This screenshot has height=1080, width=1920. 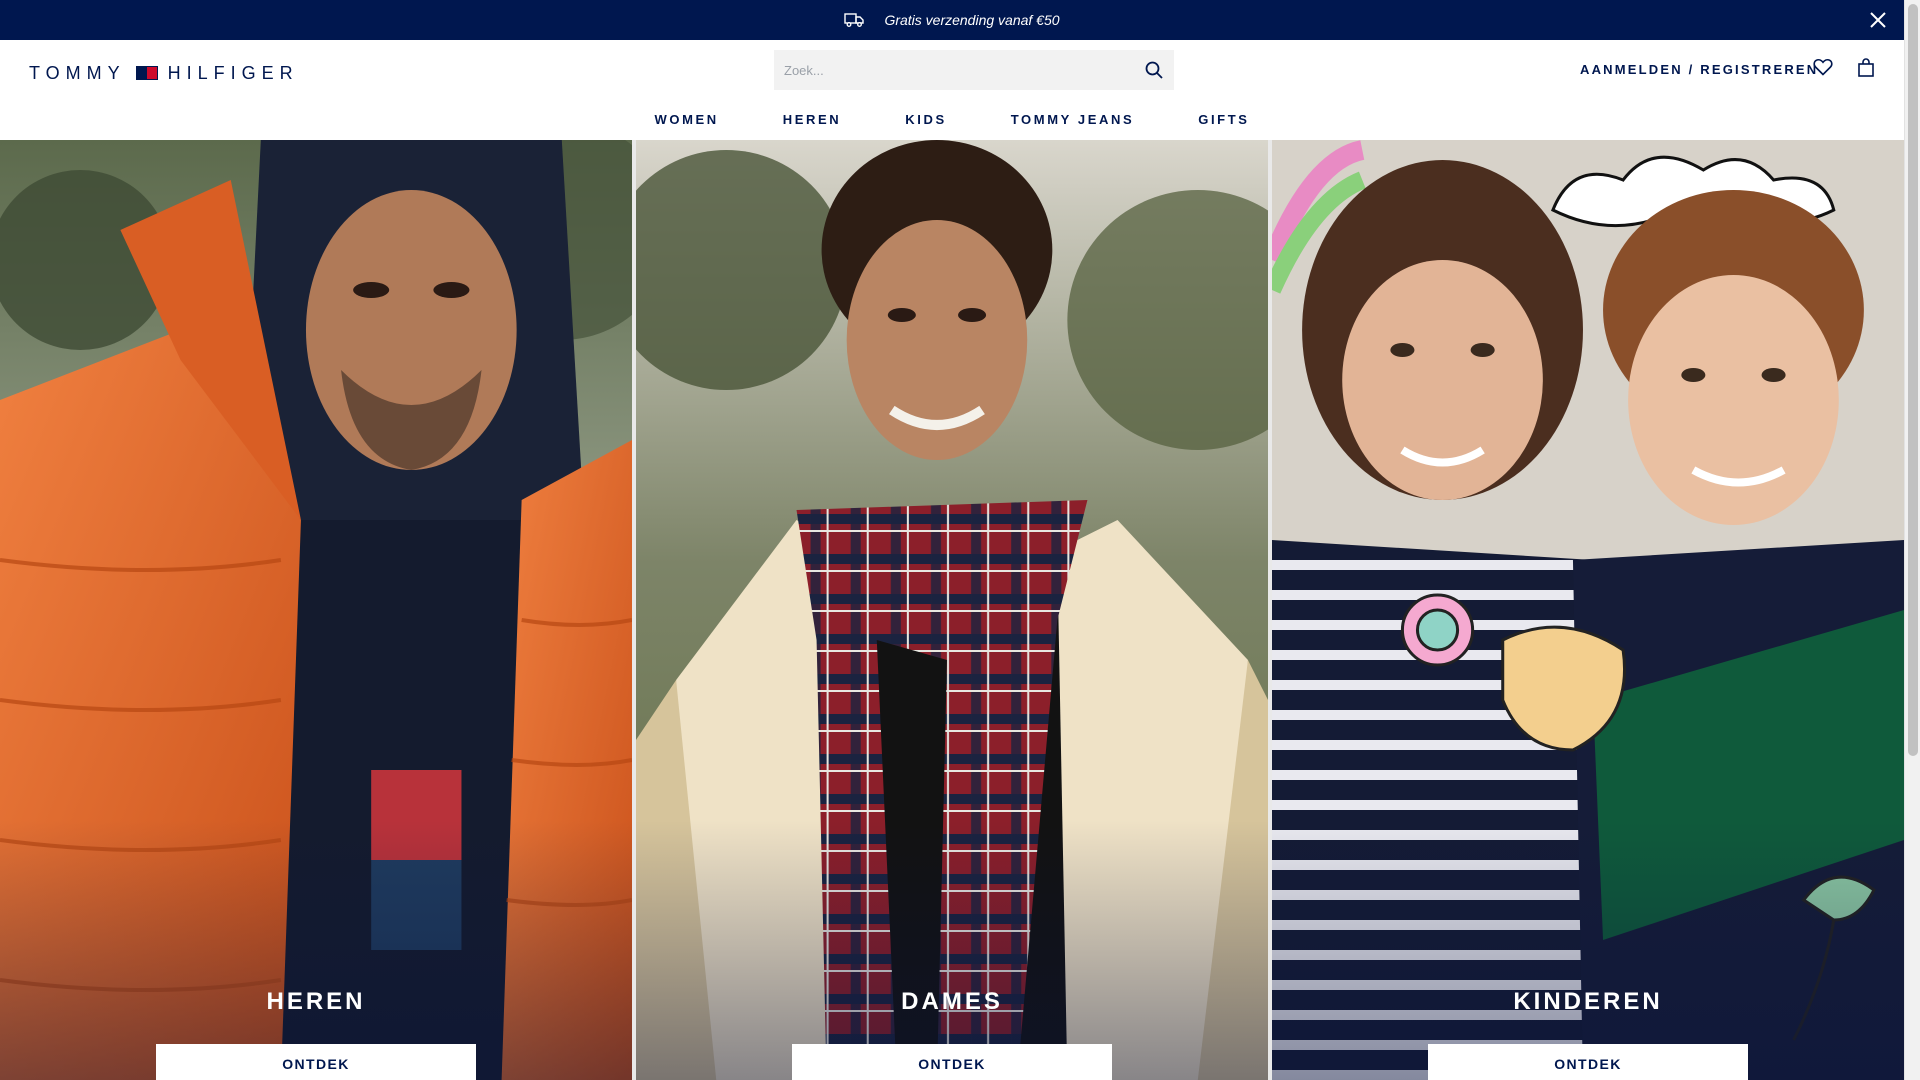 I want to click on truck-icon, so click(x=854, y=20).